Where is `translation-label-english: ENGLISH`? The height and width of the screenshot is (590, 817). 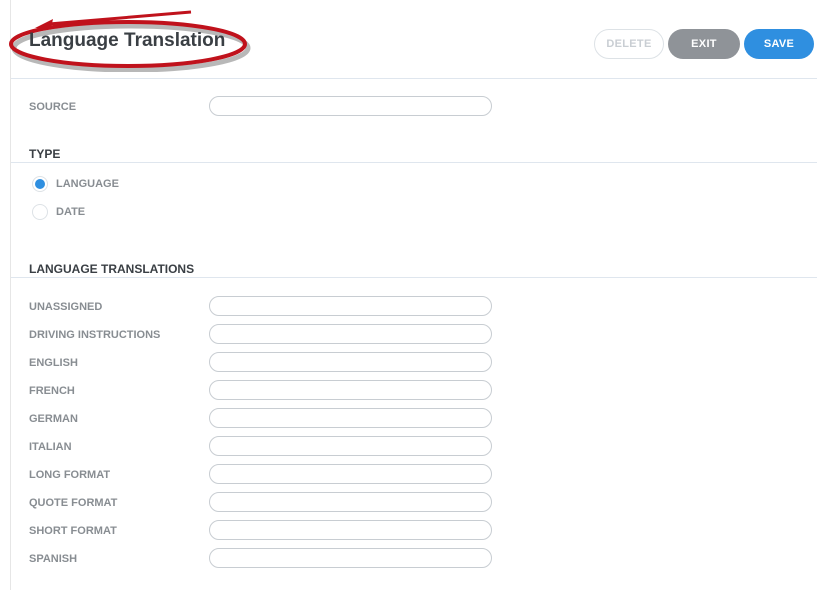
translation-label-english: ENGLISH is located at coordinates (53, 363).